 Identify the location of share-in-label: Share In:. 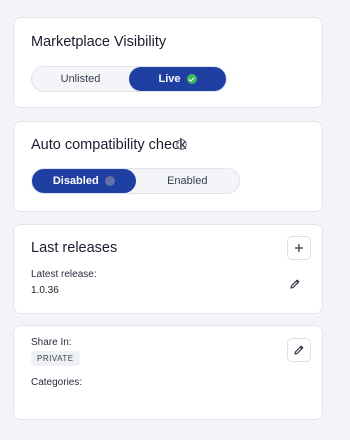
(51, 342).